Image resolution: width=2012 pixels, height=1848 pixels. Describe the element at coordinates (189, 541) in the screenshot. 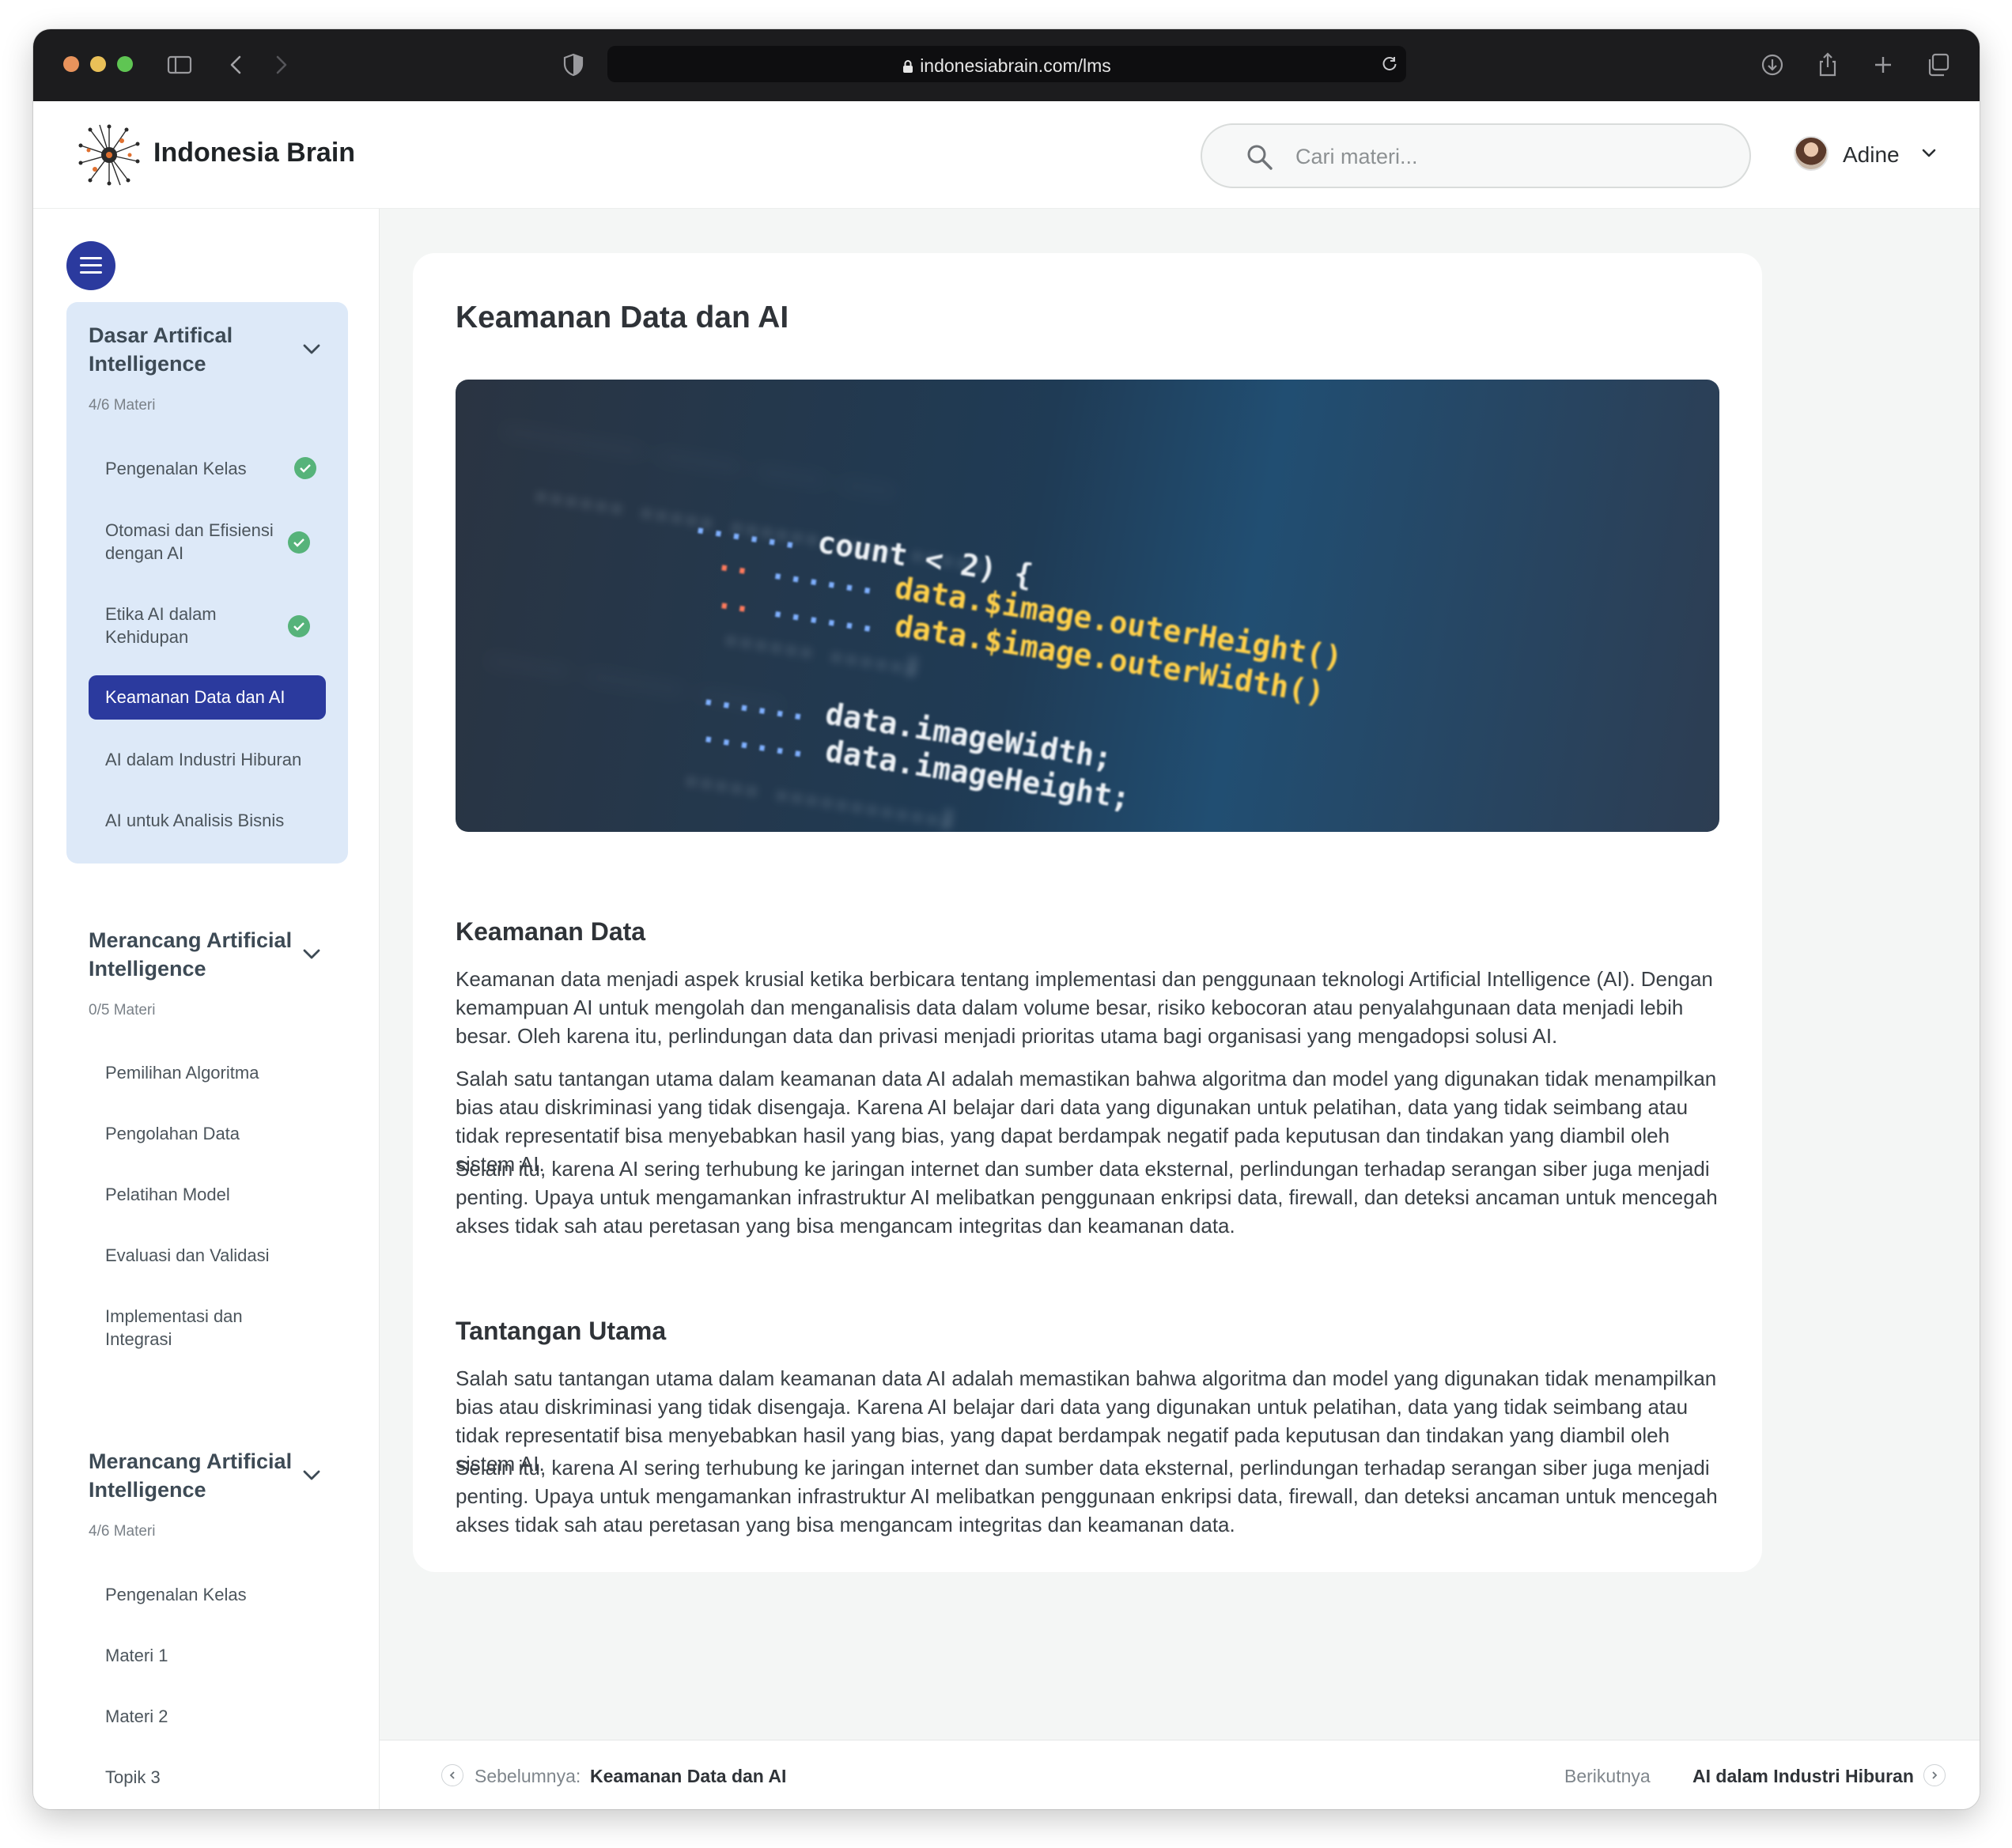

I see `lesson-label: Otomasi dan Efisiensi dengan AI` at that location.